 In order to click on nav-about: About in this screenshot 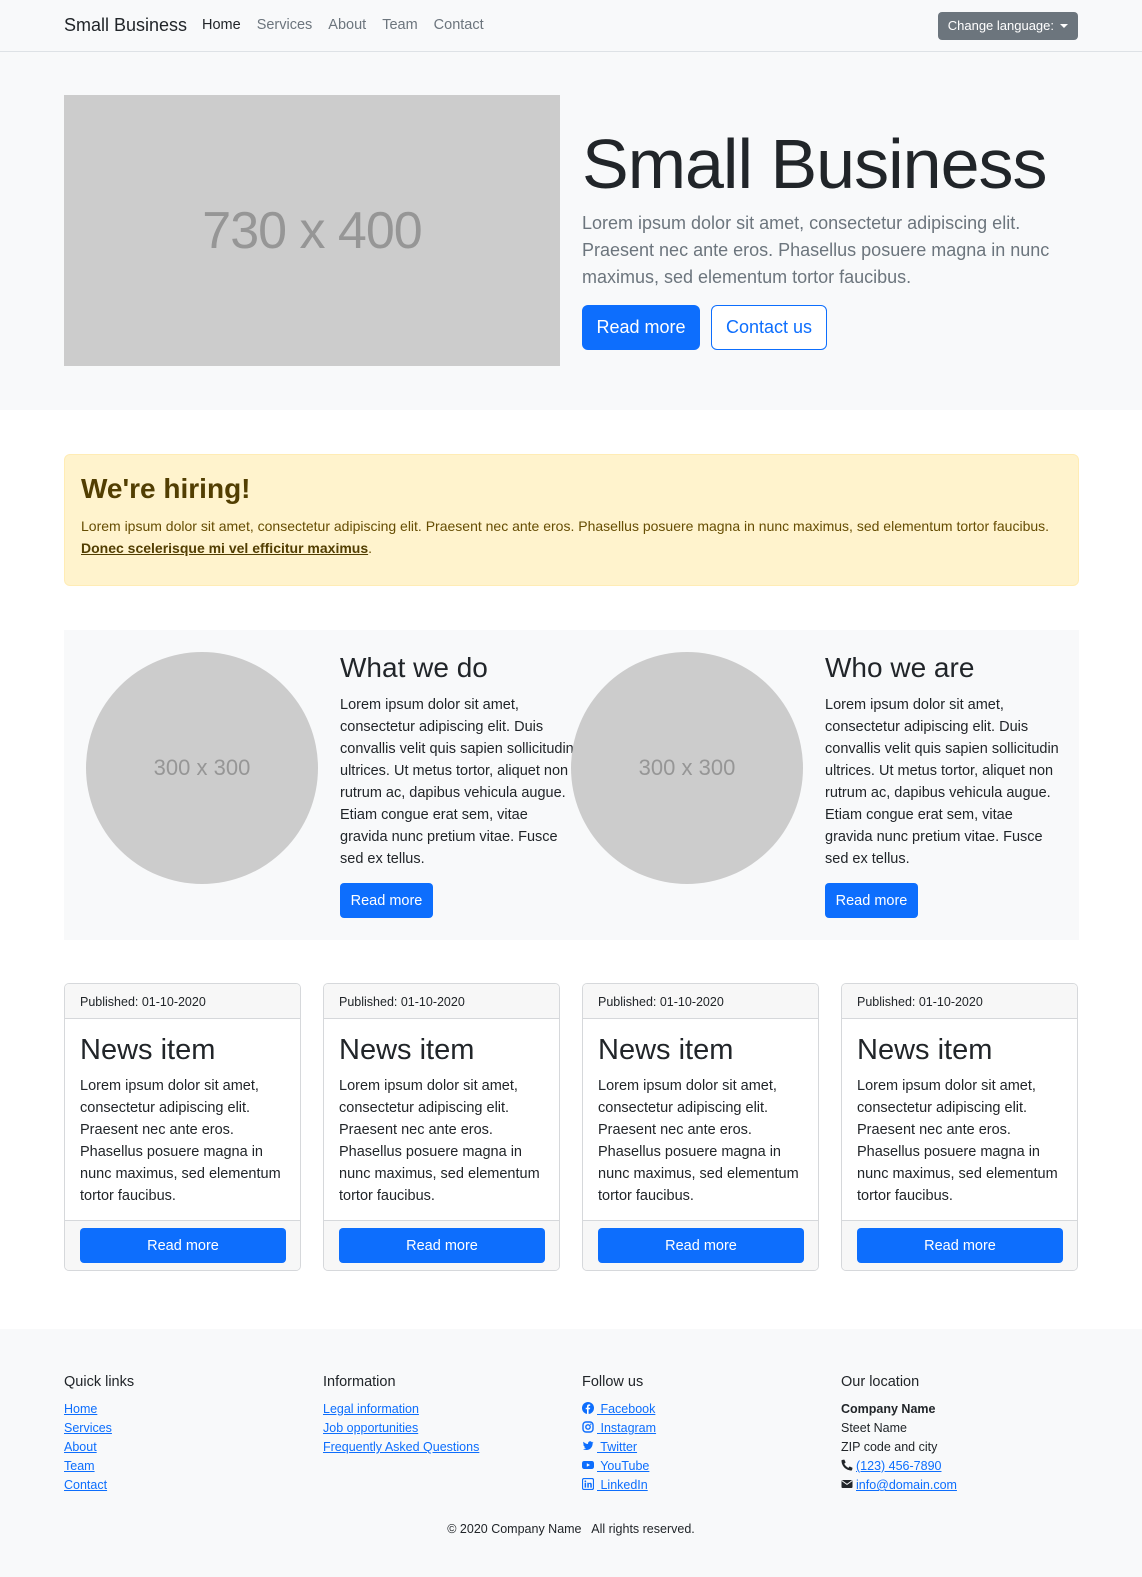, I will do `click(347, 25)`.